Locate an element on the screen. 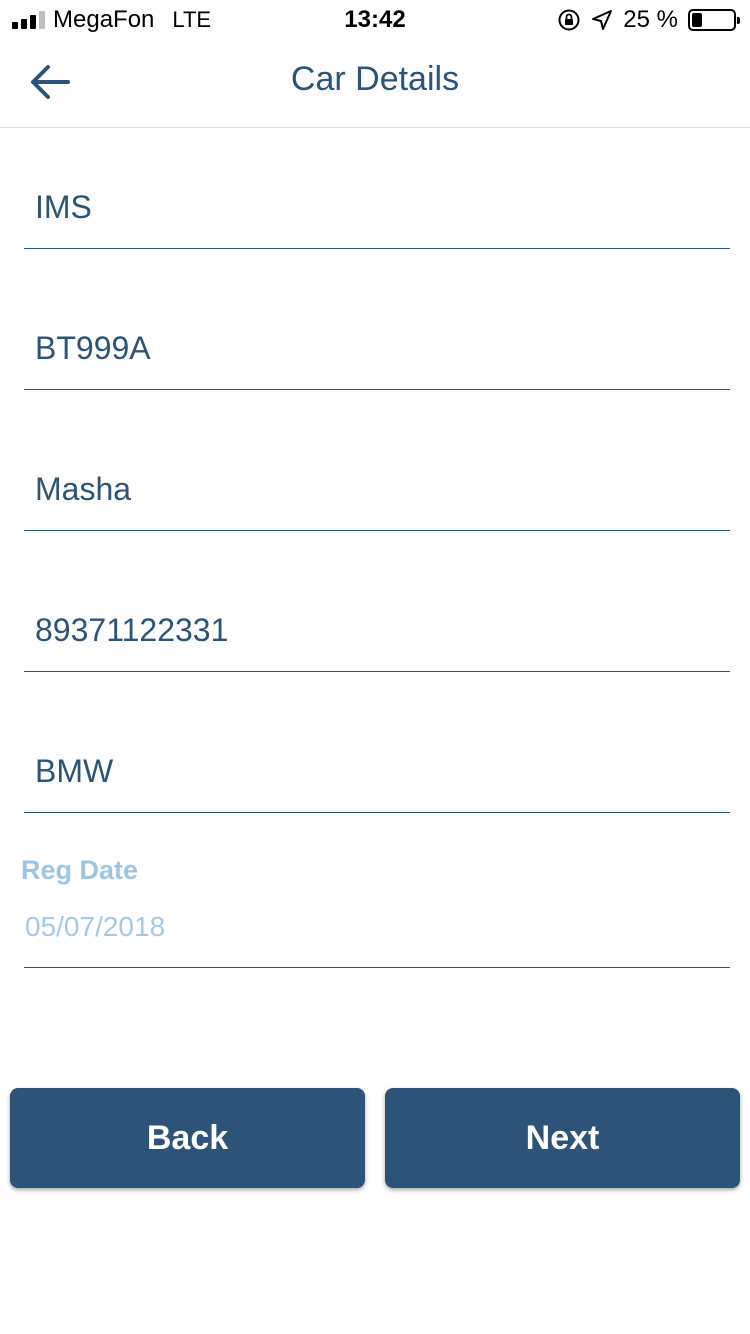 This screenshot has height=1334, width=750. company-value: IMS is located at coordinates (63, 207).